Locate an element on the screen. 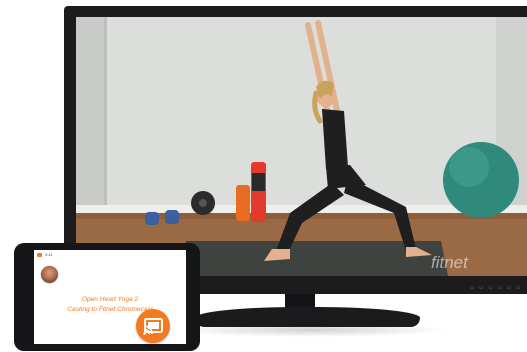 The height and width of the screenshot is (352, 527). strap is located at coordinates (258, 182).